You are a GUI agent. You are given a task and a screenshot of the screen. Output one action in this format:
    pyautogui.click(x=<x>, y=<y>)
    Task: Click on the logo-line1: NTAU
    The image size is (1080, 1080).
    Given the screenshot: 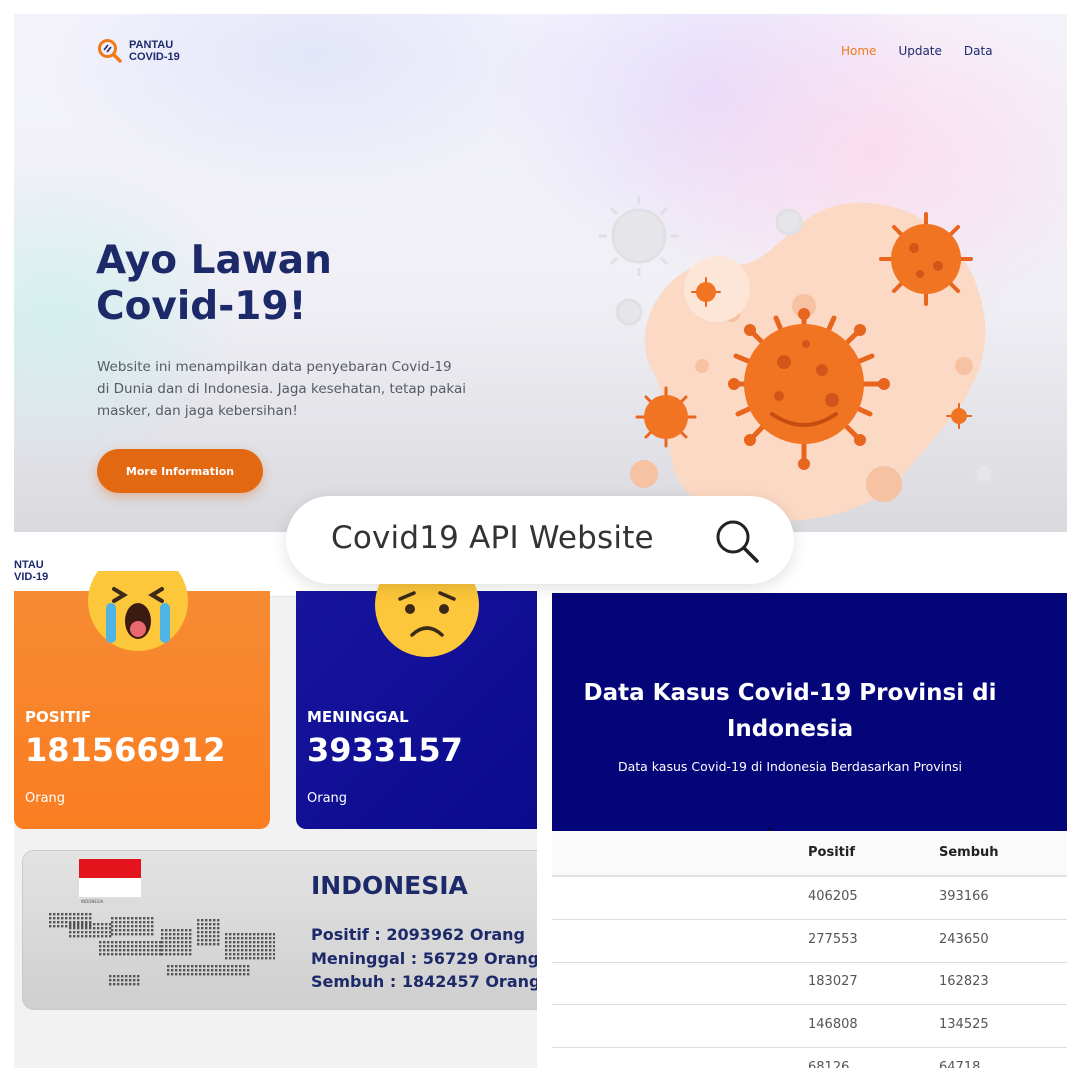 What is the action you would take?
    pyautogui.click(x=29, y=565)
    